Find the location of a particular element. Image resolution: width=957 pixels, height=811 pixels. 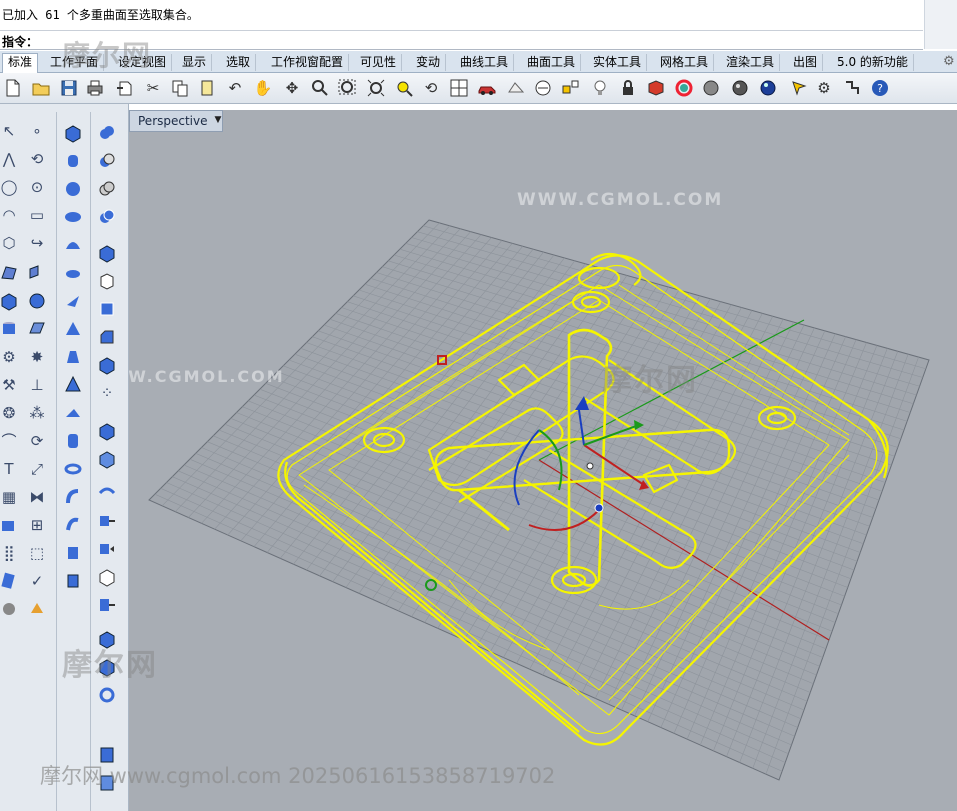

tab-new-in-v5: 5.0 的新功能 is located at coordinates (873, 62).